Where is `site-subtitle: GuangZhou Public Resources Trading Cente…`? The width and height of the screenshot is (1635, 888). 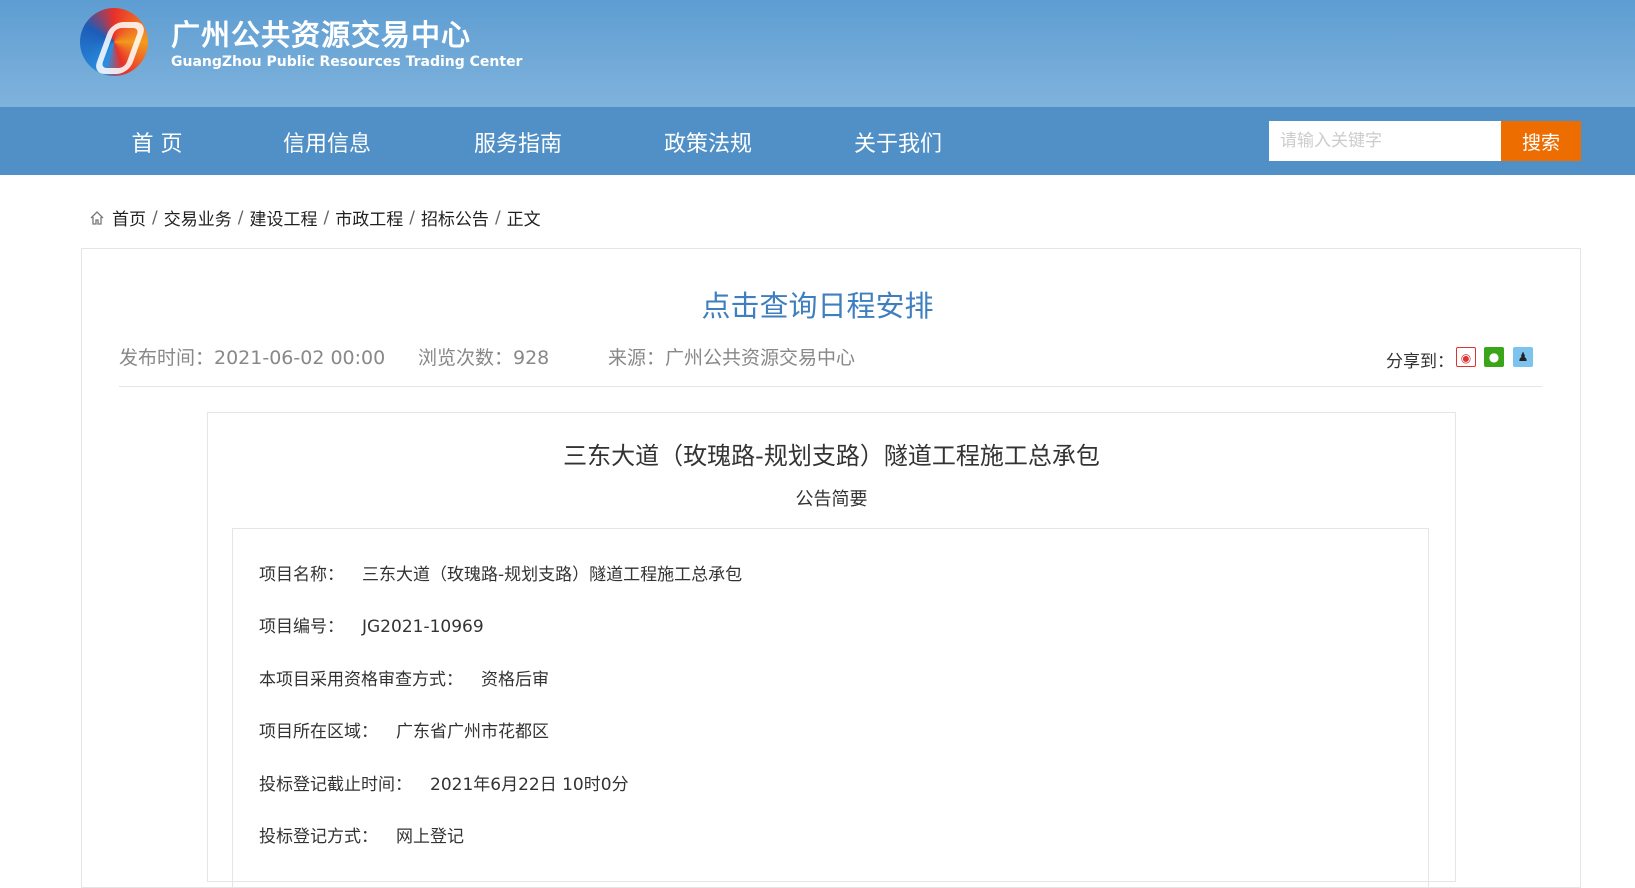 site-subtitle: GuangZhou Public Resources Trading Cente… is located at coordinates (347, 62).